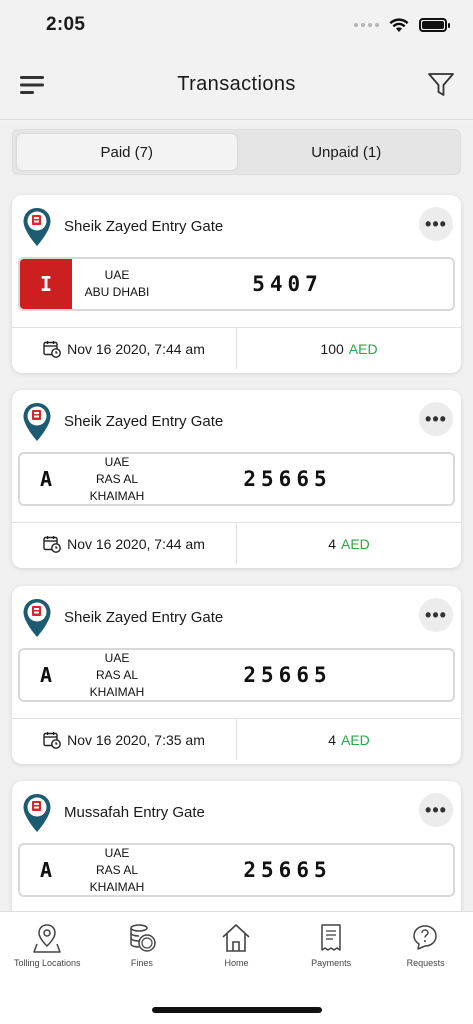 The height and width of the screenshot is (1024, 473). I want to click on home-indicator, so click(237, 1010).